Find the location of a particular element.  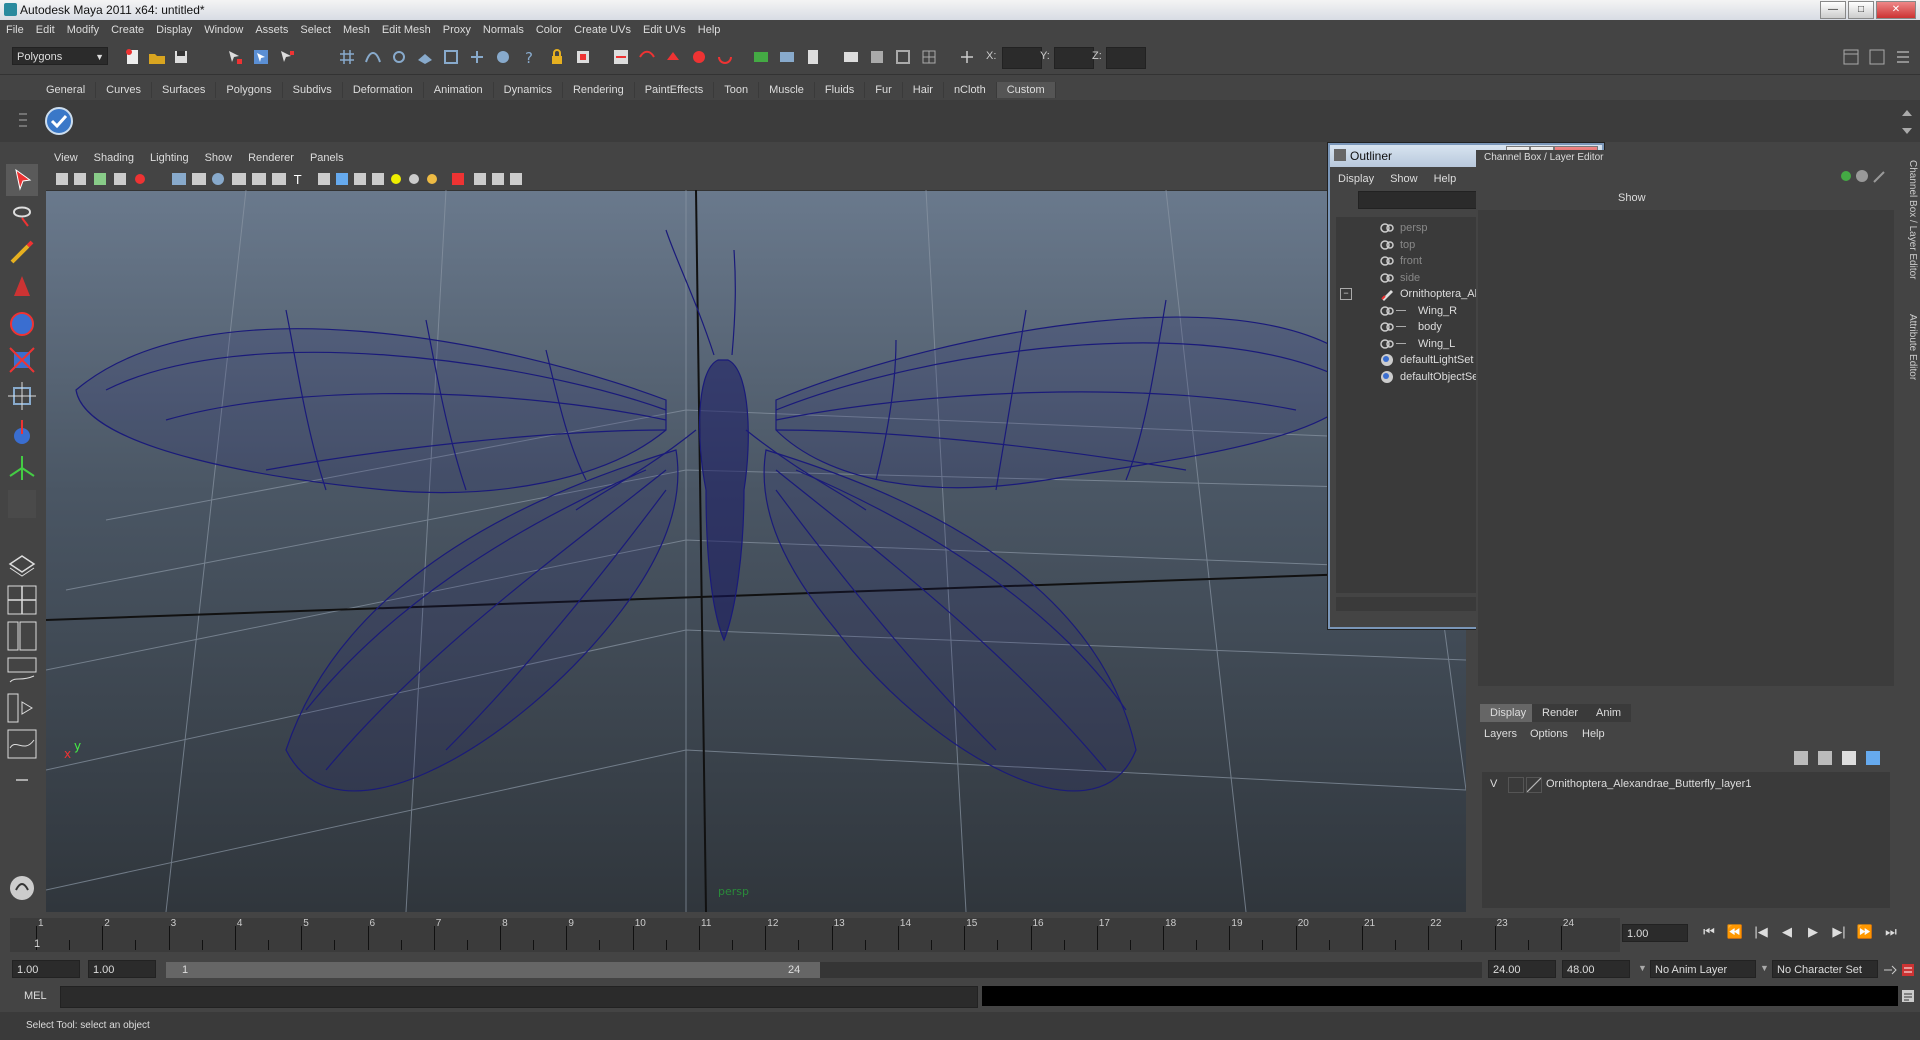

channel-box-toggle-icon is located at coordinates (1903, 57).